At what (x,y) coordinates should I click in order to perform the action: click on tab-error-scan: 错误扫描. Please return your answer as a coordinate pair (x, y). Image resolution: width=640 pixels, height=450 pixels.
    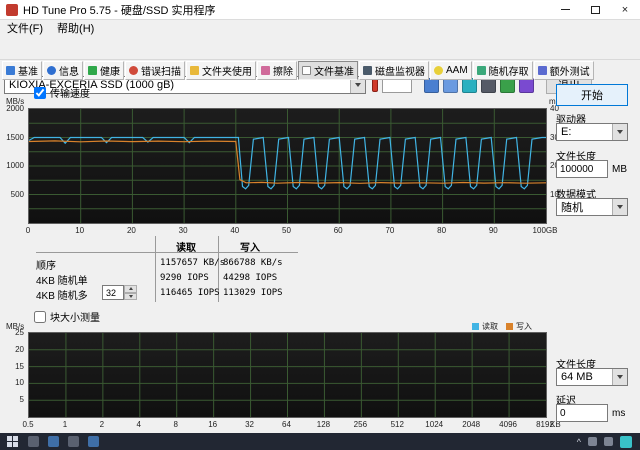
    Looking at the image, I should click on (155, 70).